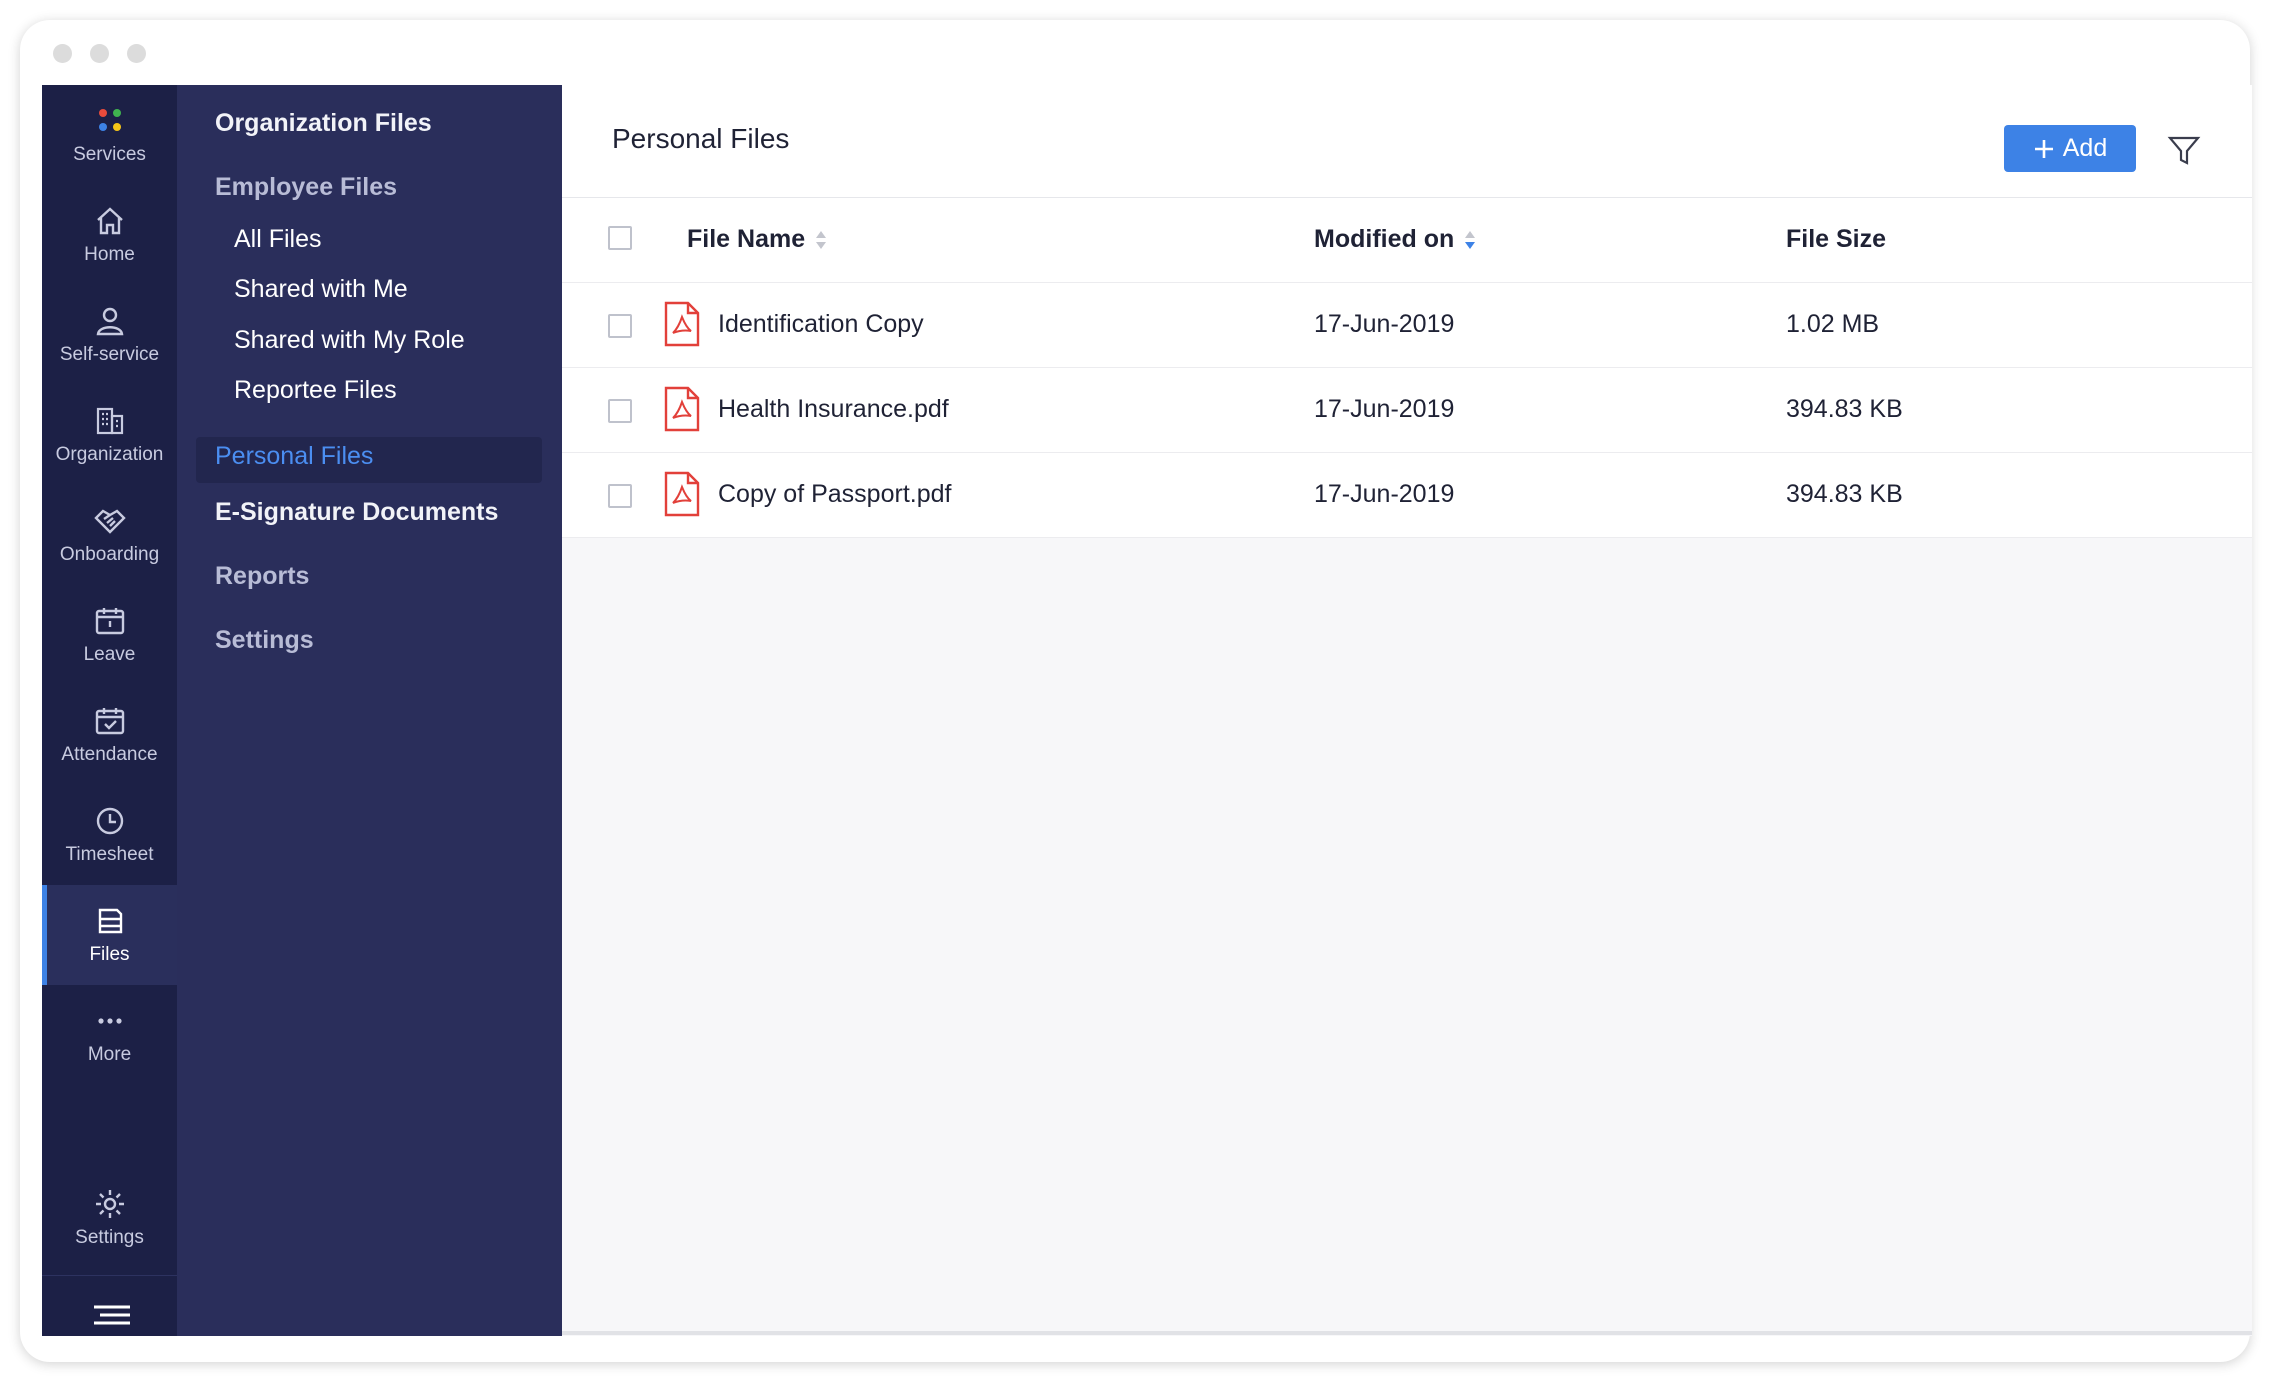  Describe the element at coordinates (109, 254) in the screenshot. I see `rail-label: Home` at that location.